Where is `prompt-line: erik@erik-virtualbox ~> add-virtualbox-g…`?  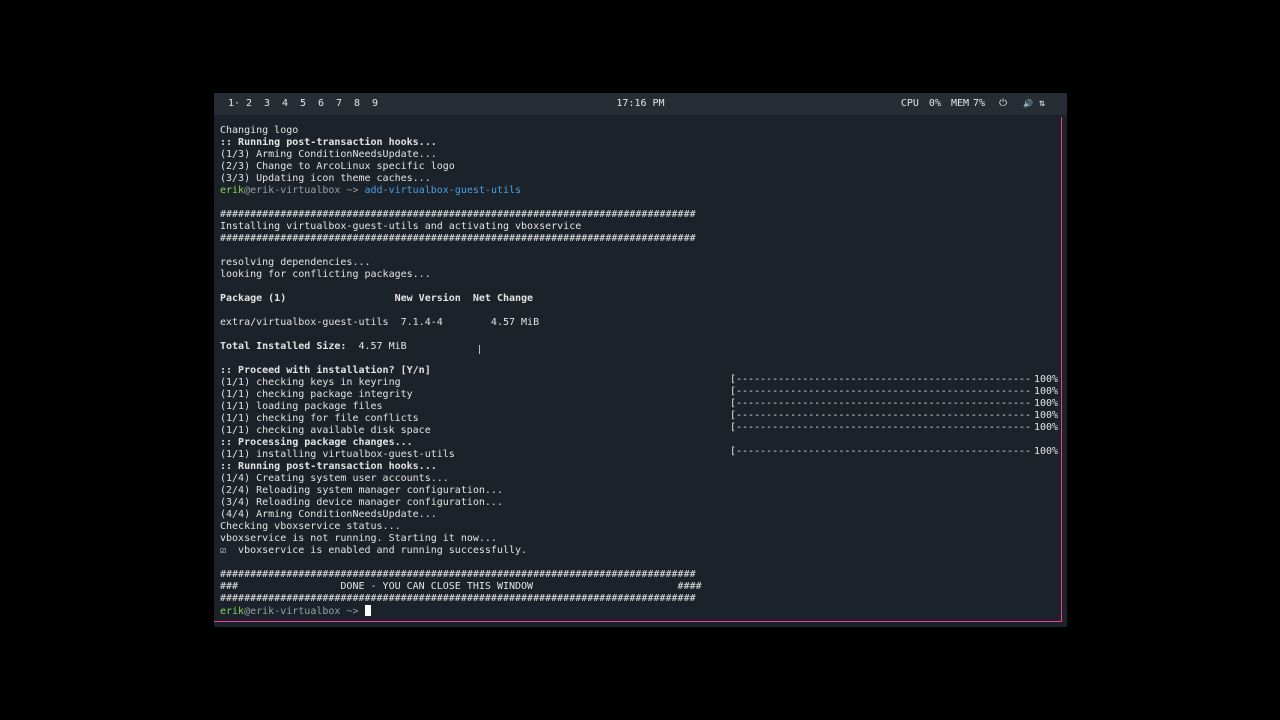 prompt-line: erik@erik-virtualbox ~> add-virtualbox-g… is located at coordinates (370, 191).